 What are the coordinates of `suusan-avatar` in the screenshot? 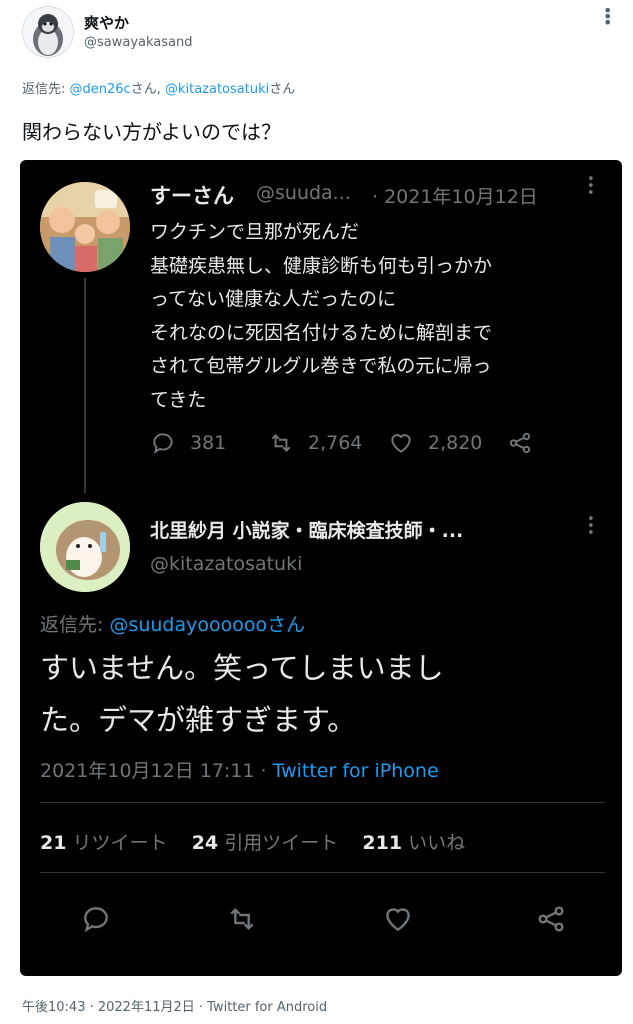 It's located at (85, 227).